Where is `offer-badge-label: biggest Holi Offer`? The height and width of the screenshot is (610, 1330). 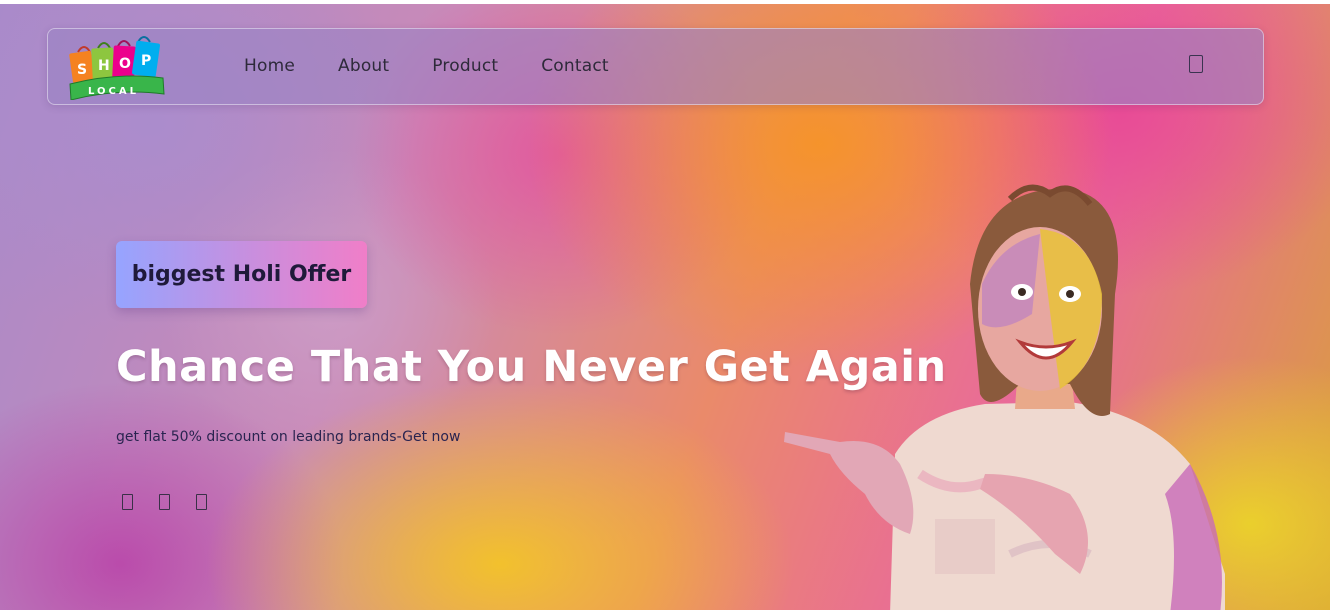 offer-badge-label: biggest Holi Offer is located at coordinates (241, 274).